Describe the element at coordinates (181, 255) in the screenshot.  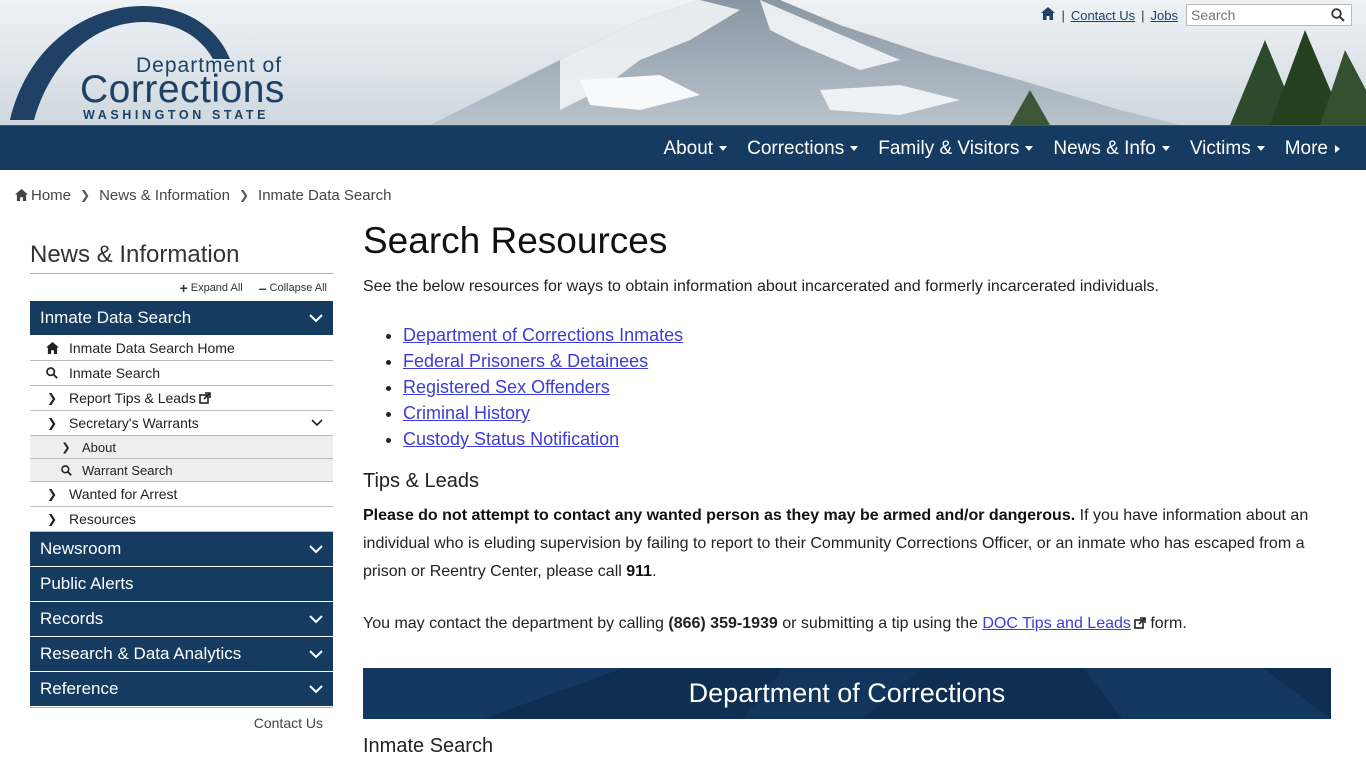
I see `sidebar-title: News & Information` at that location.